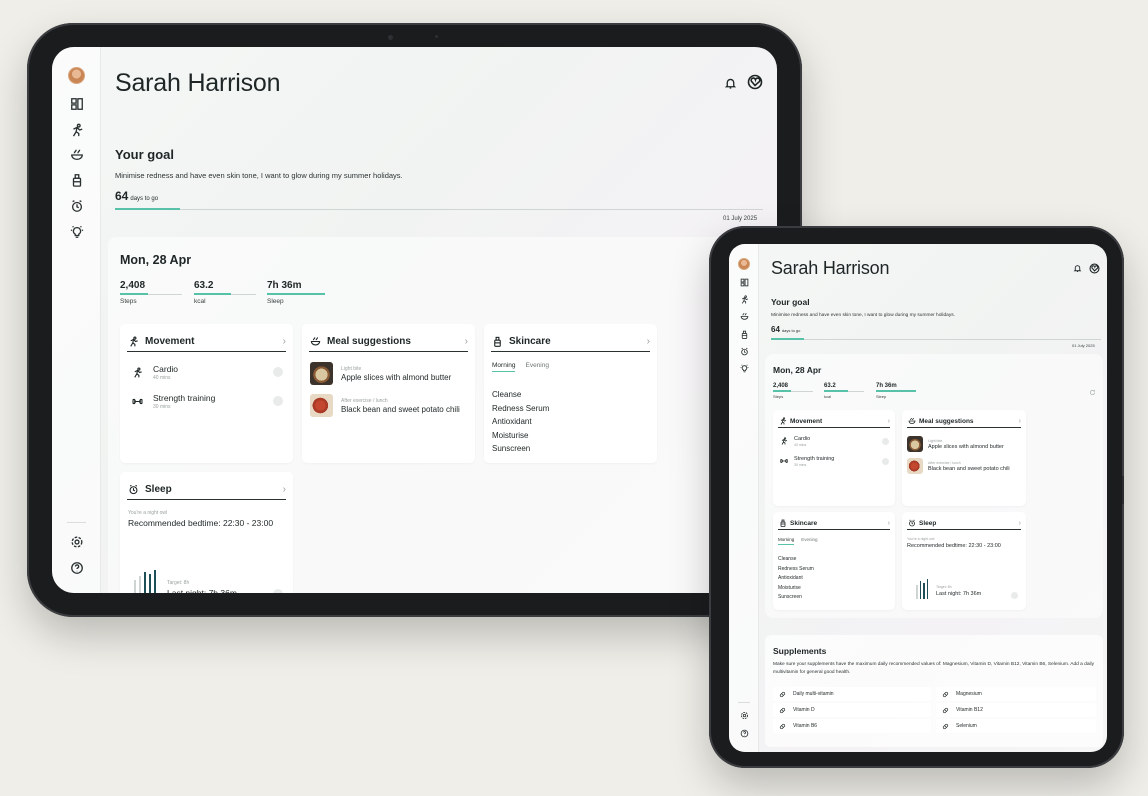 This screenshot has width=1148, height=796. Describe the element at coordinates (852, 694) in the screenshot. I see `supplement-item: Daily multi-vitamin` at that location.